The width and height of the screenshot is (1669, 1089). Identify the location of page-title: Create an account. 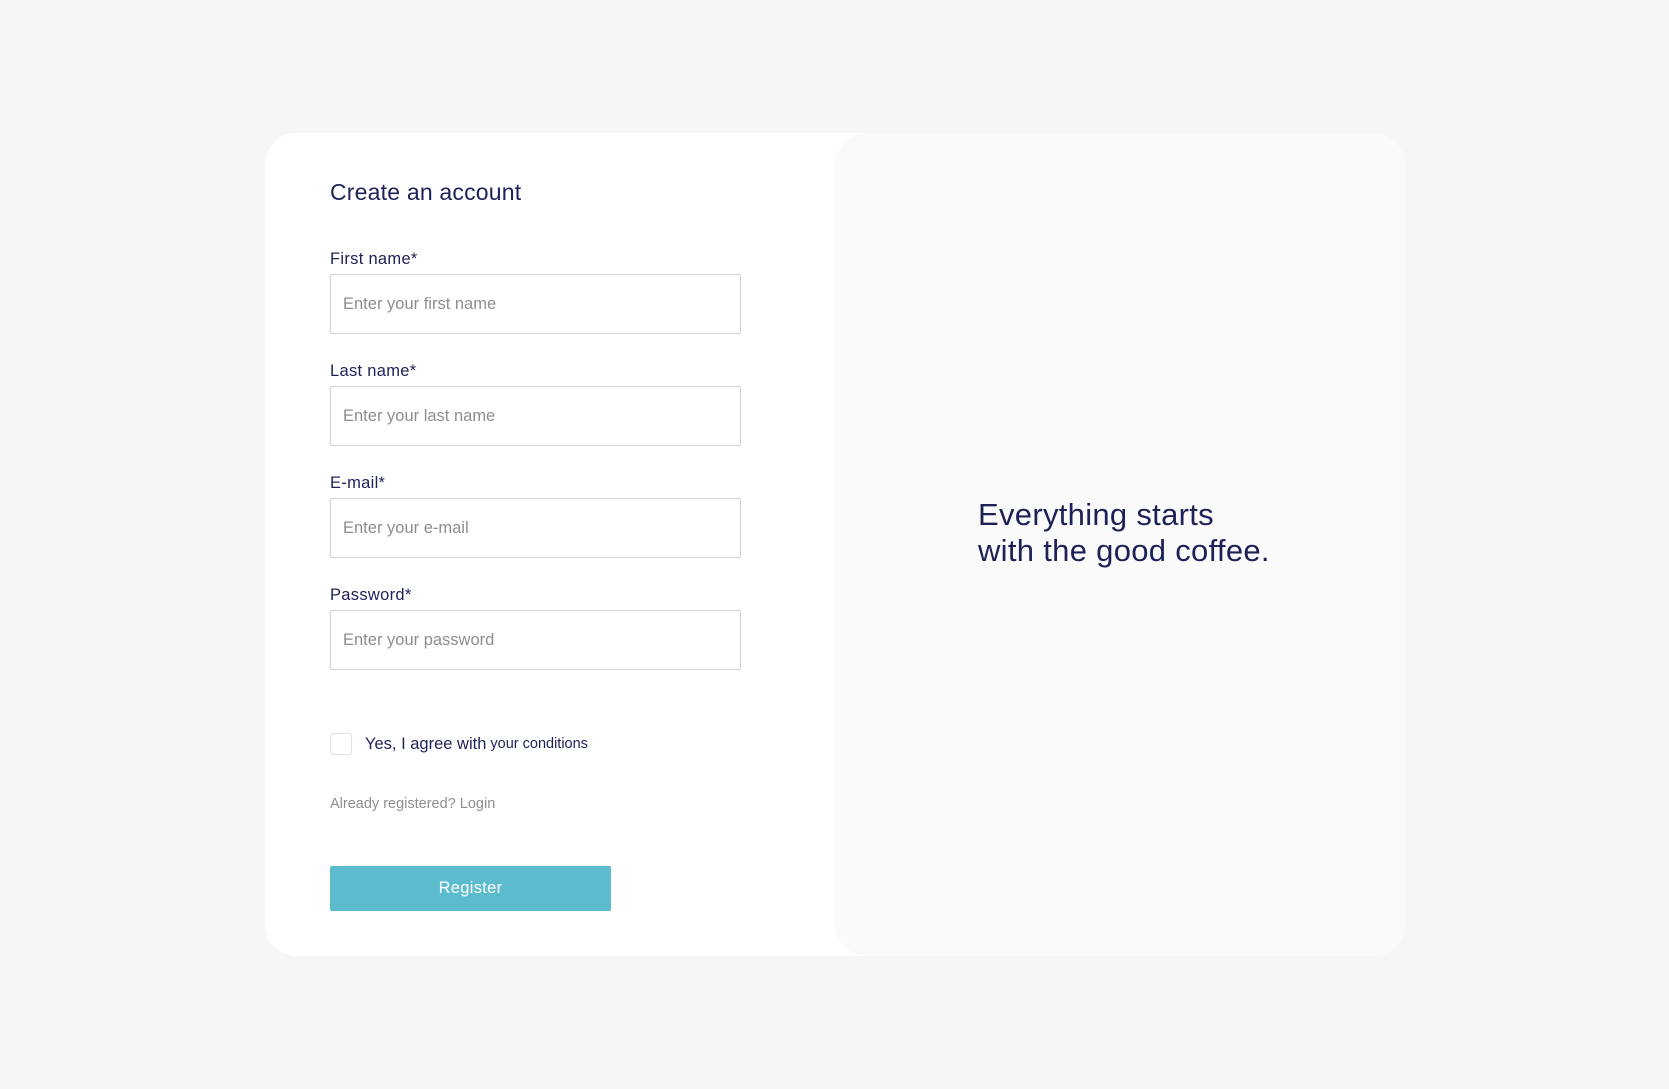
(426, 192).